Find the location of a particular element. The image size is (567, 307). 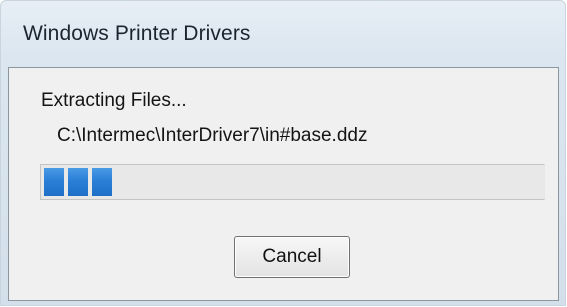

progress-bar is located at coordinates (292, 182).